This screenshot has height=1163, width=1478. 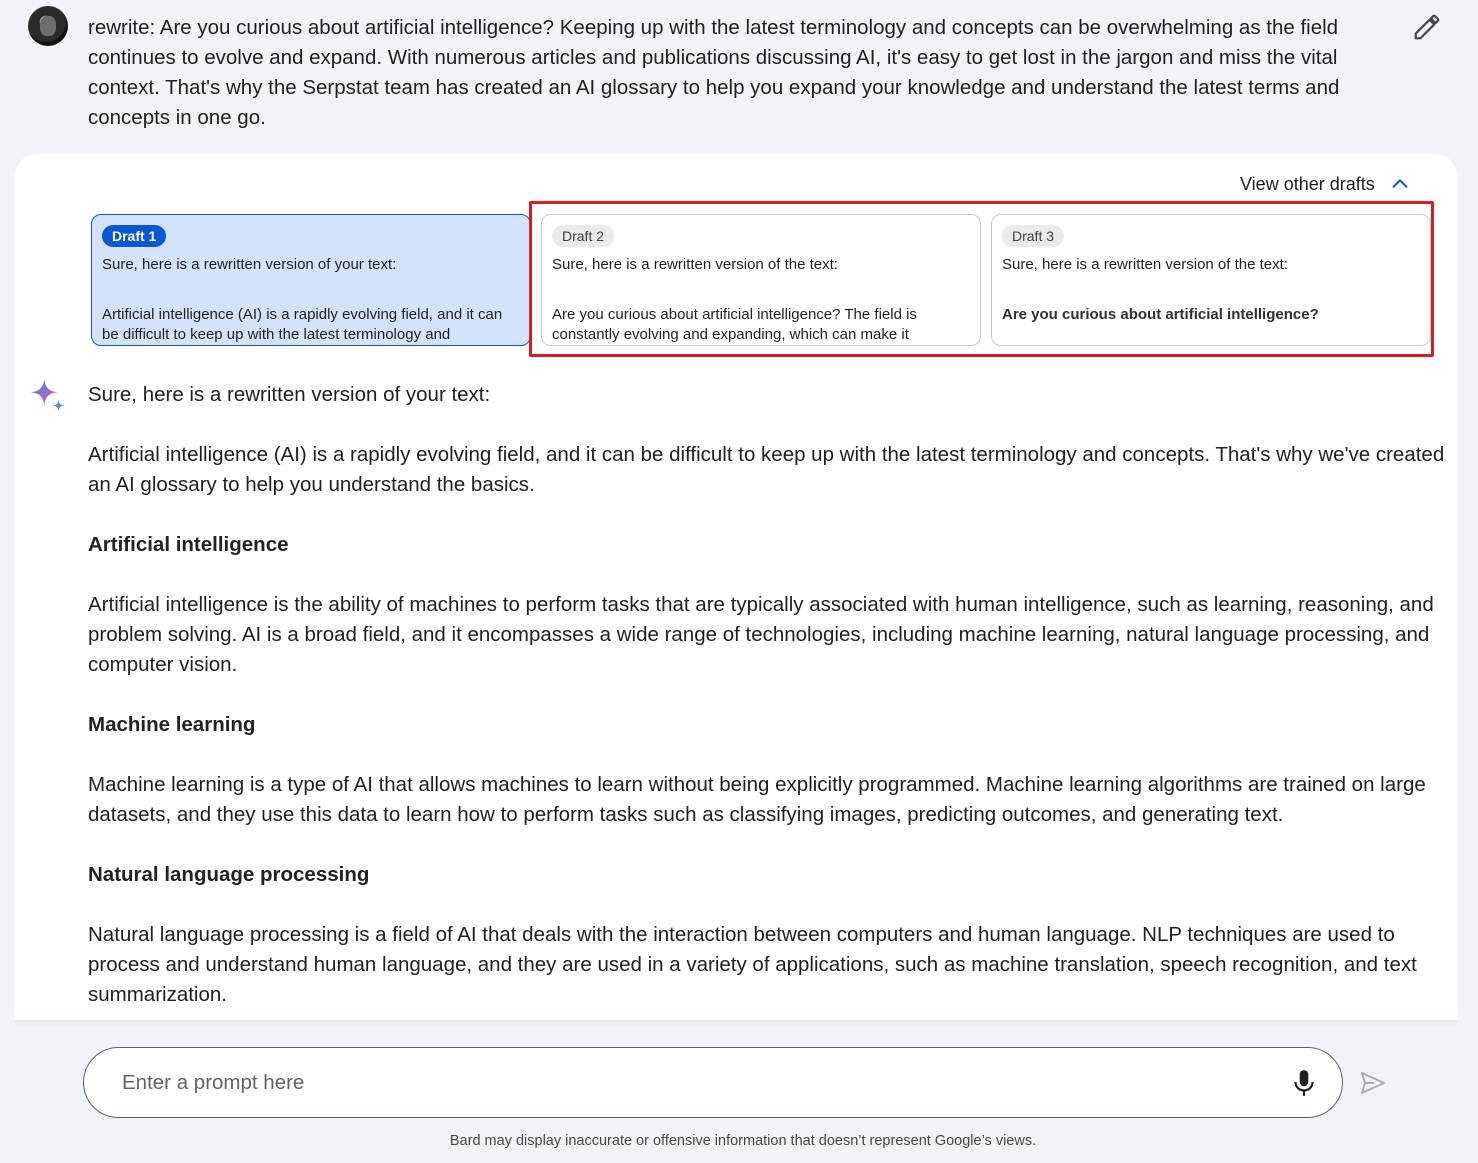 I want to click on chevron-up-icon, so click(x=1400, y=183).